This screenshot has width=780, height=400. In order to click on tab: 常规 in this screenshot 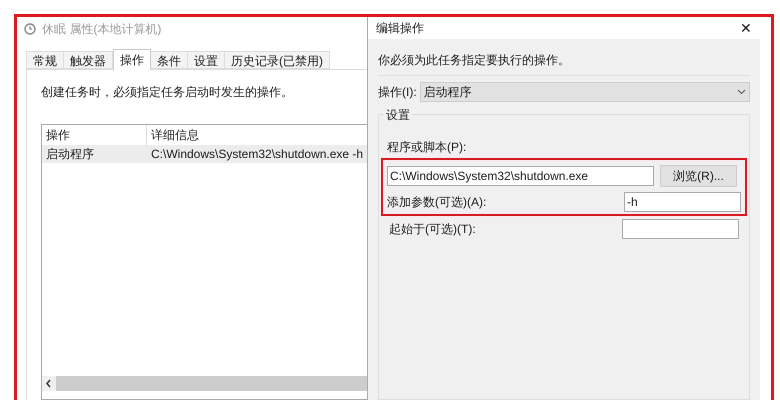, I will do `click(45, 60)`.